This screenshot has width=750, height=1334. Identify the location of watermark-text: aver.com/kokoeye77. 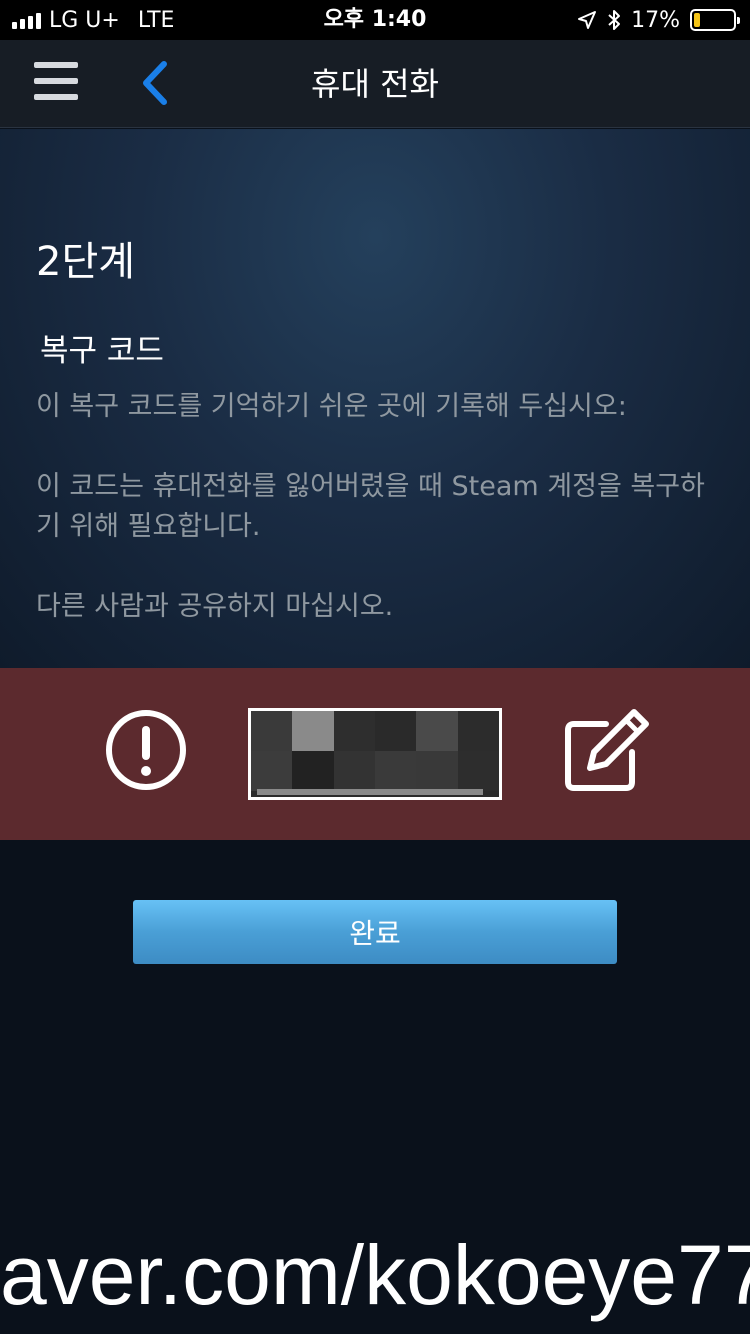
(375, 1275).